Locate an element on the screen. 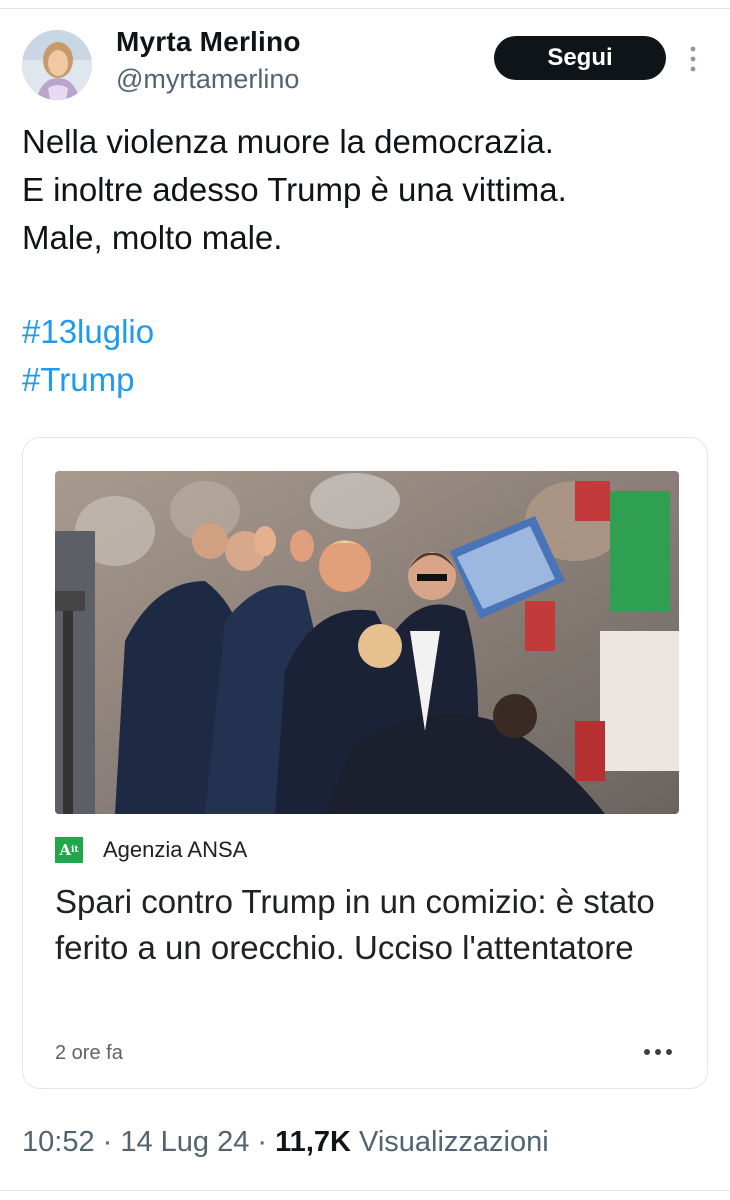  top-divider is located at coordinates (365, 4).